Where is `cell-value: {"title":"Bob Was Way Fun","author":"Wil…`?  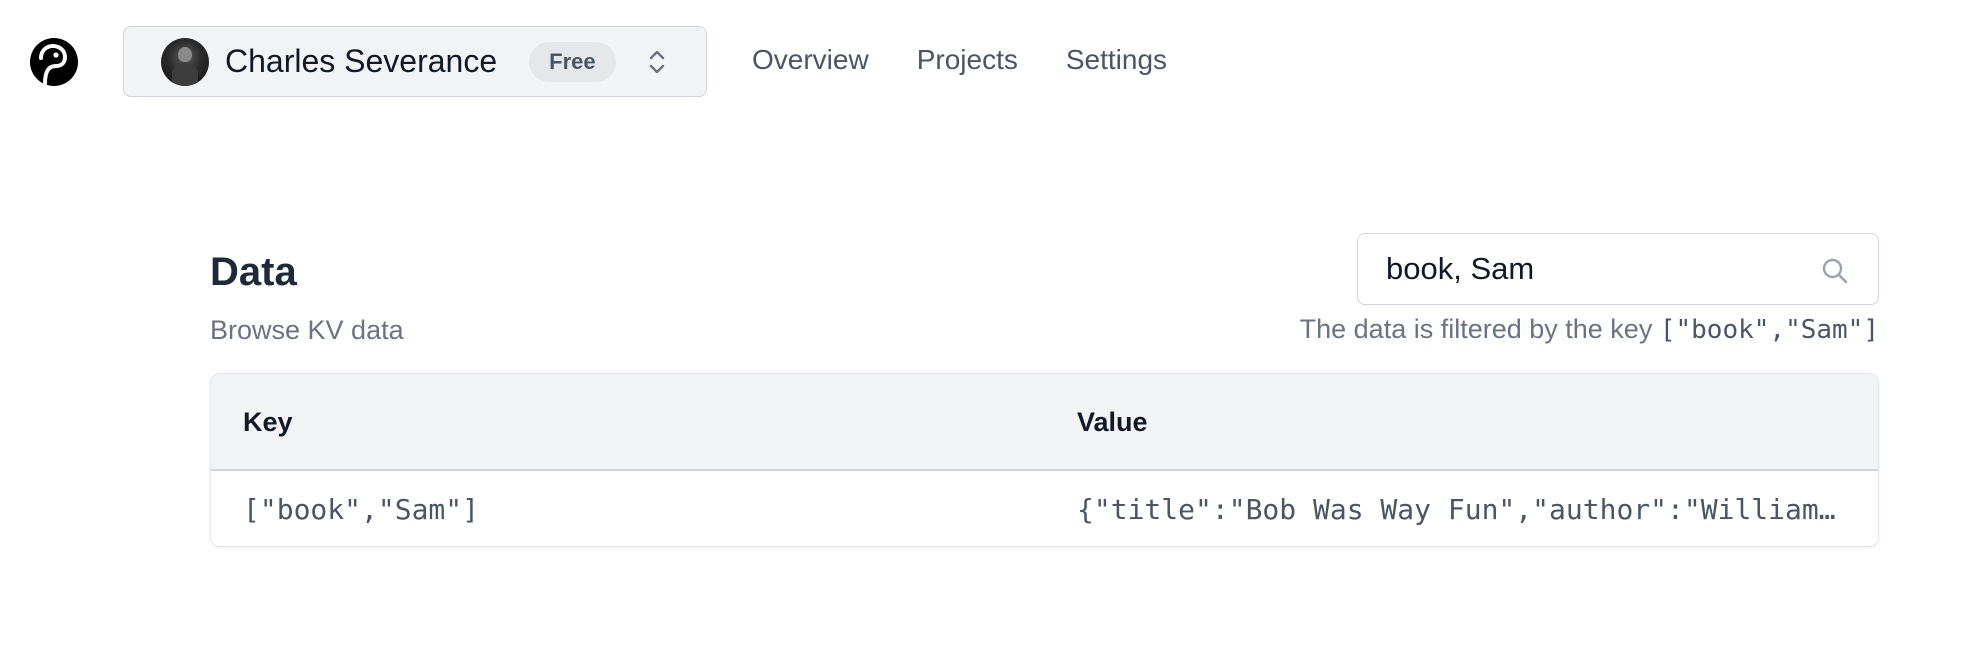 cell-value: {"title":"Bob Was Way Fun","author":"Wil… is located at coordinates (1456, 509).